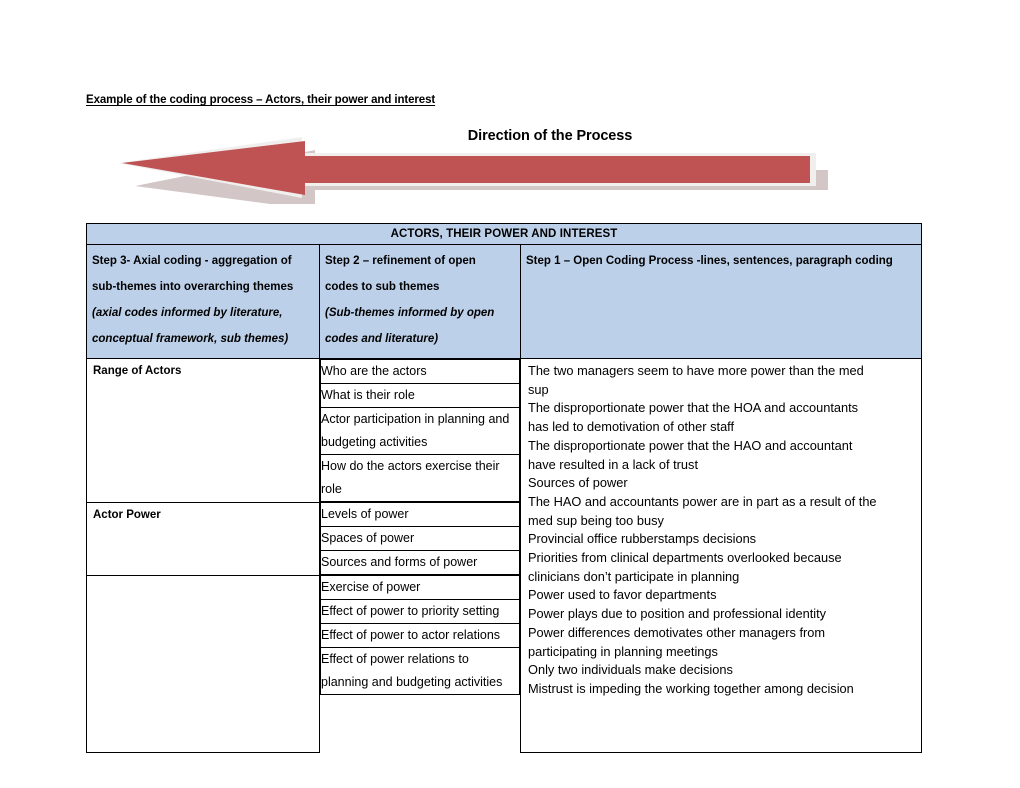 Image resolution: width=1020 pixels, height=788 pixels. Describe the element at coordinates (596, 520) in the screenshot. I see `open-code-line: med sup being too busy` at that location.